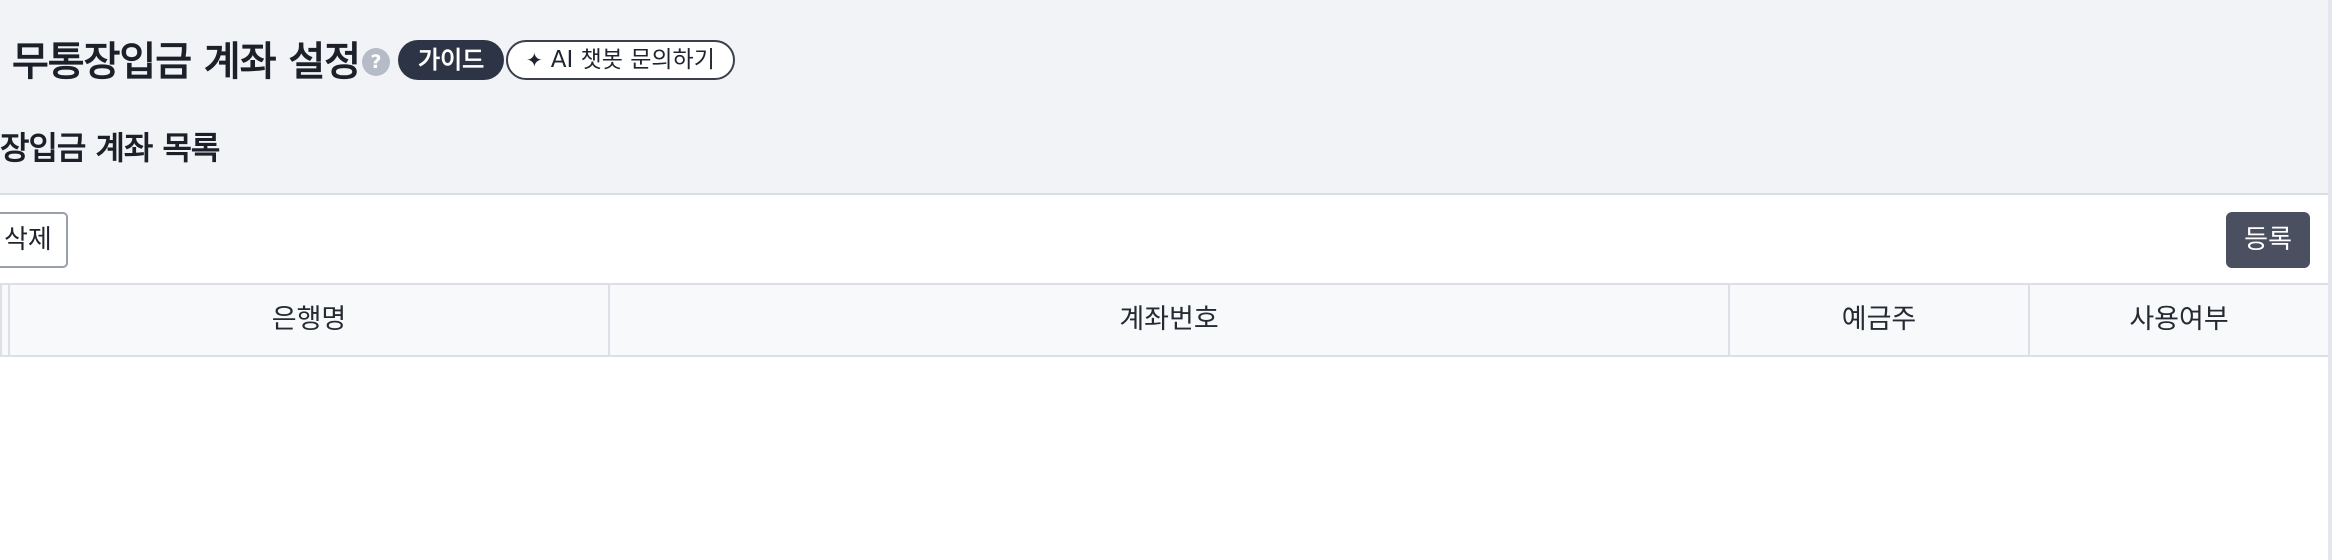 The width and height of the screenshot is (2332, 560). Describe the element at coordinates (376, 62) in the screenshot. I see `question-icon: ?` at that location.